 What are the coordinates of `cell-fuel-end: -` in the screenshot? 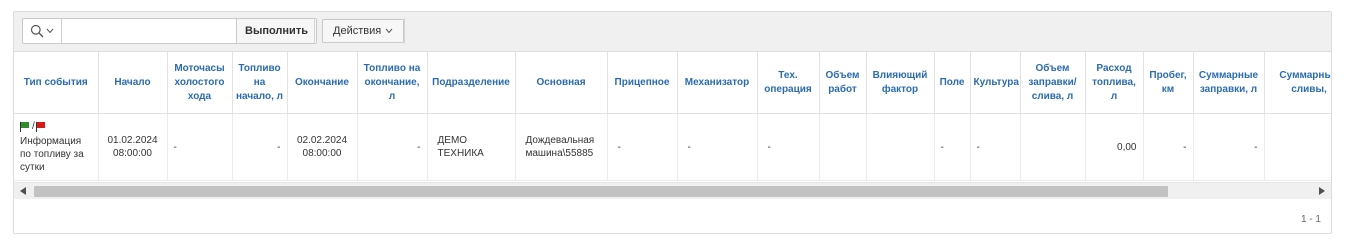 It's located at (392, 147).